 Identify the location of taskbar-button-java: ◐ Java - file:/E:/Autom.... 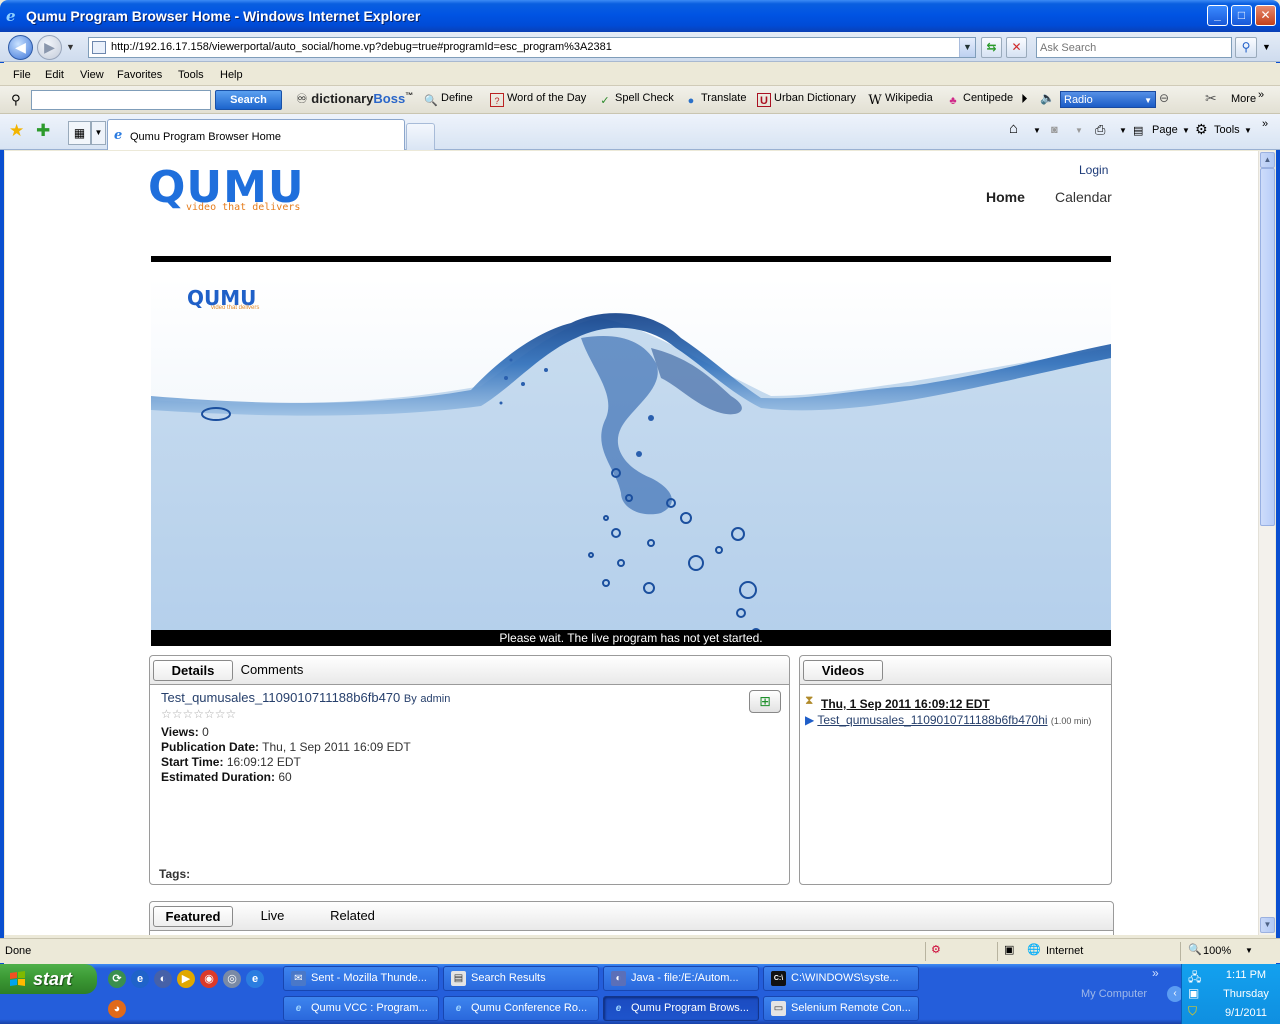
(681, 978).